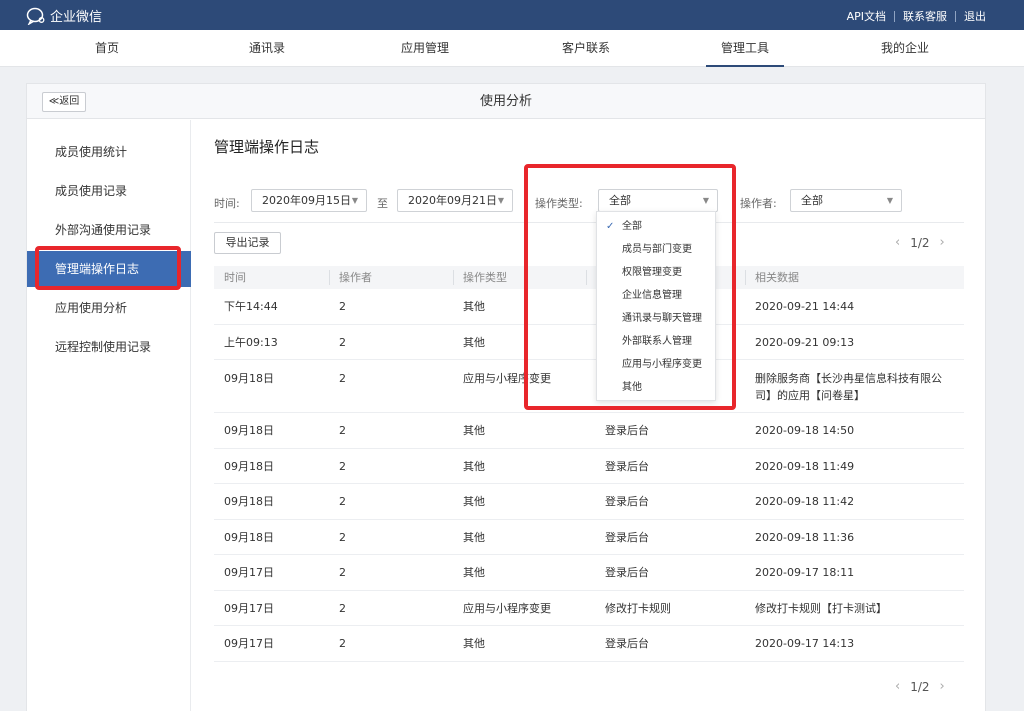  I want to click on table-row: 09月17日 2 其他 登录后台 2020-09-17 18:11, so click(589, 573).